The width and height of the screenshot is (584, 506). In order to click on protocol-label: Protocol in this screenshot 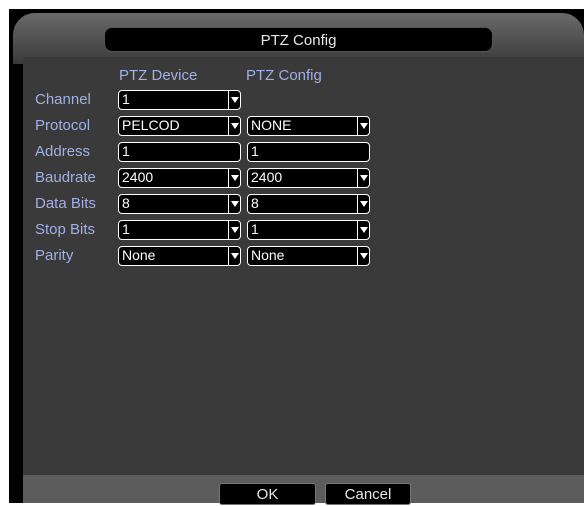, I will do `click(63, 125)`.